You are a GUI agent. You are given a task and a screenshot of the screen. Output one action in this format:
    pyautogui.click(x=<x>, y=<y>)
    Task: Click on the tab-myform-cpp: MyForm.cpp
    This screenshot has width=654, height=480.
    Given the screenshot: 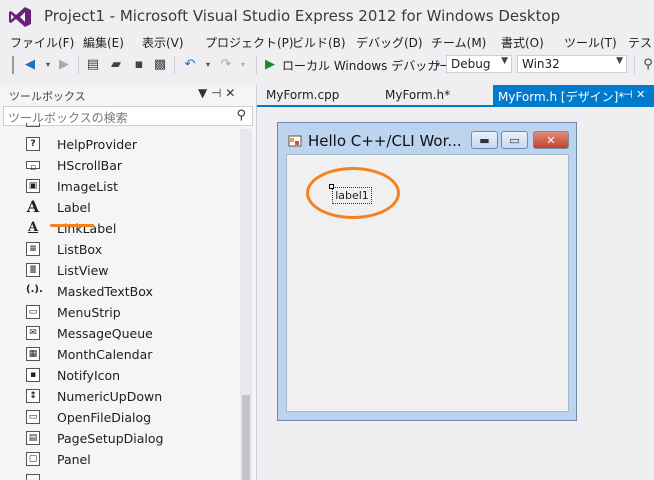 What is the action you would take?
    pyautogui.click(x=321, y=95)
    